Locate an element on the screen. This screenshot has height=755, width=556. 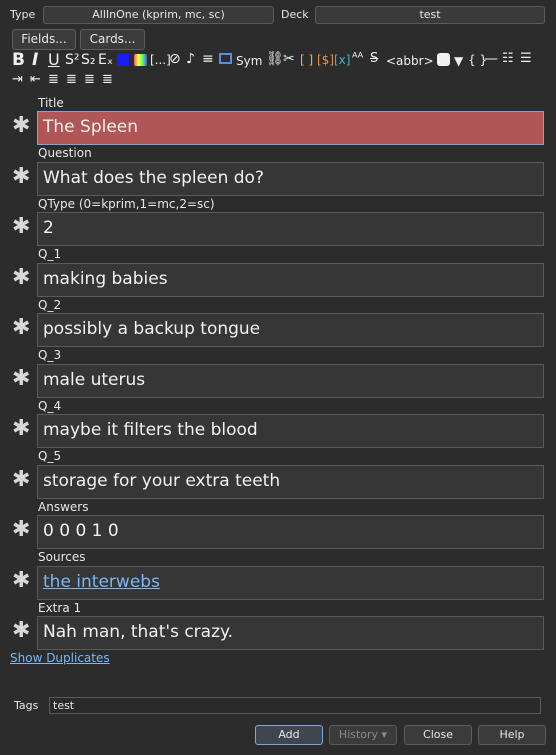
tags-label: Tags is located at coordinates (26, 705).